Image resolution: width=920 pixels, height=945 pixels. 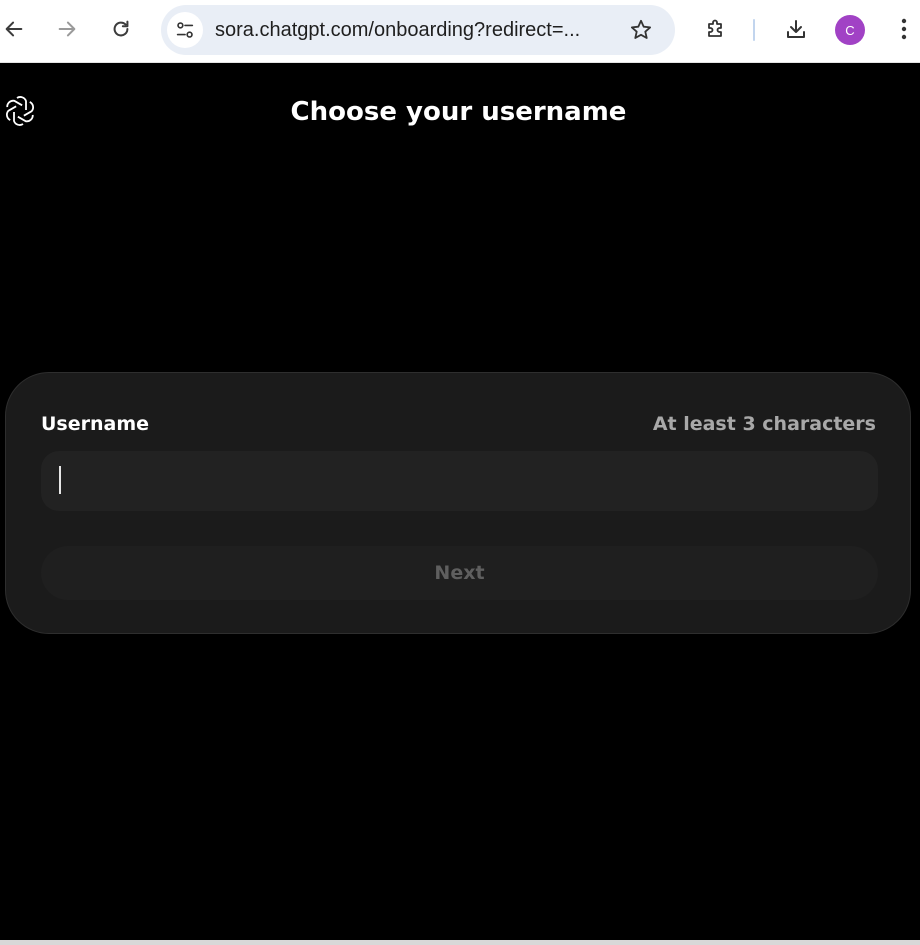 I want to click on kebab-menu-icon, so click(x=903, y=29).